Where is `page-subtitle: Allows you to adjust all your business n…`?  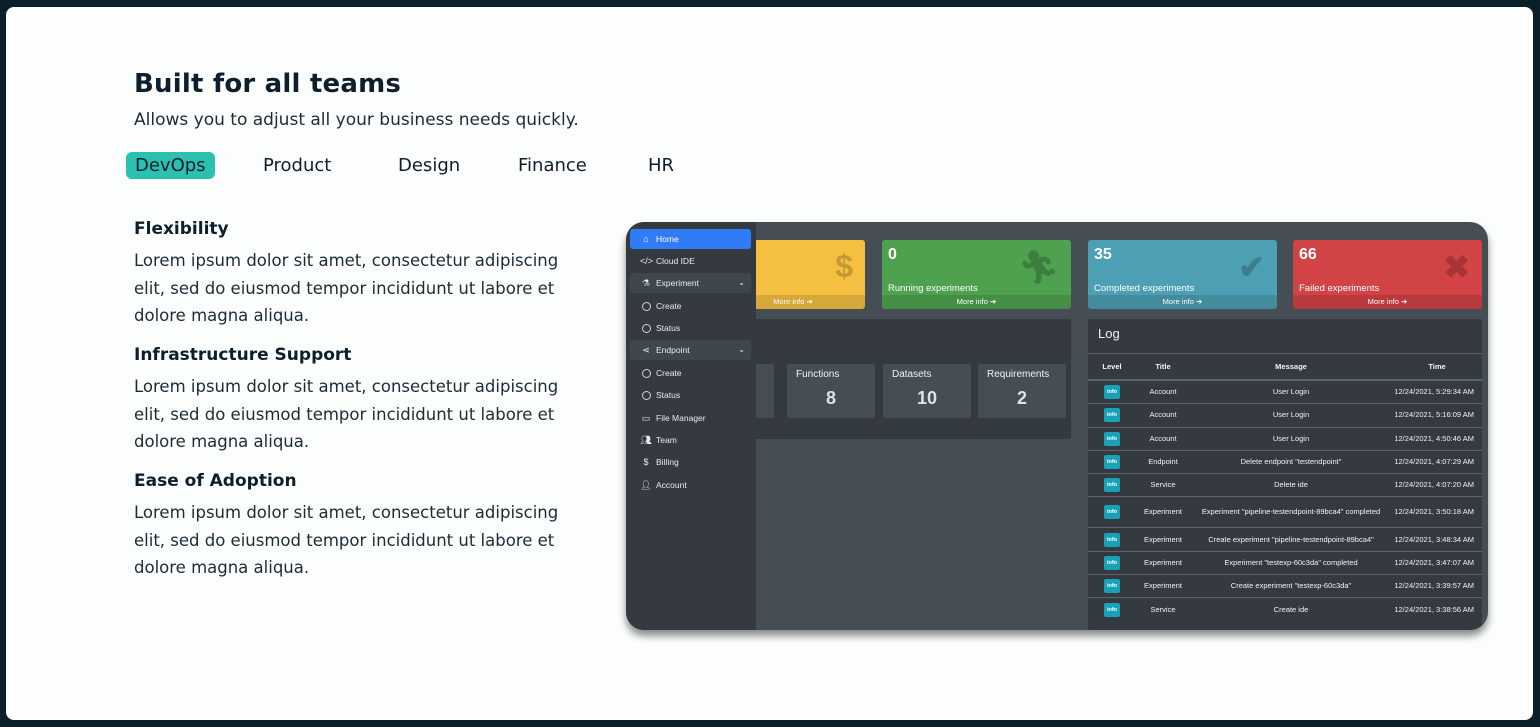
page-subtitle: Allows you to adjust all your business n… is located at coordinates (356, 120).